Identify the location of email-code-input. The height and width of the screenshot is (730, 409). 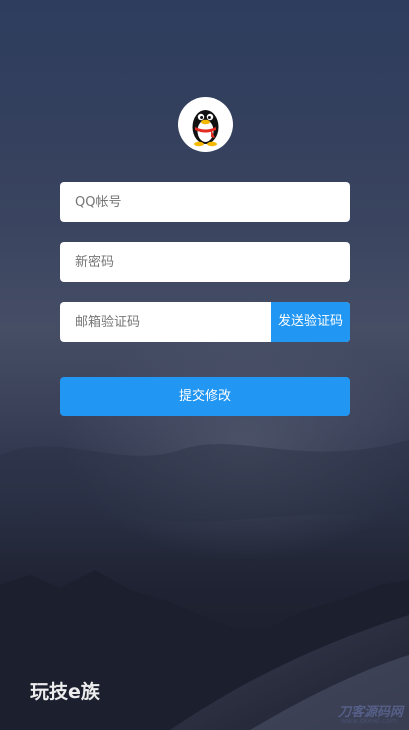
(165, 322).